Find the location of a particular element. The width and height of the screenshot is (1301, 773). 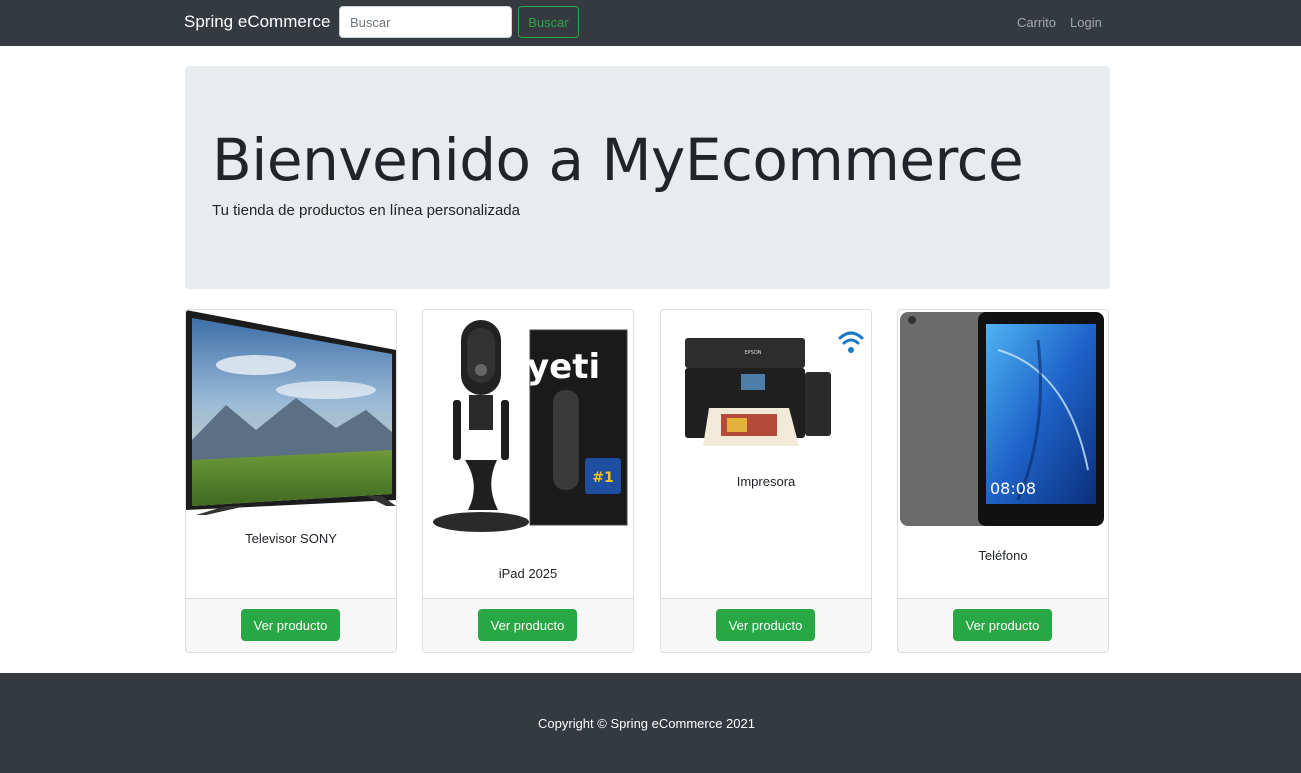

product-name: iPad 2025 is located at coordinates (528, 573).